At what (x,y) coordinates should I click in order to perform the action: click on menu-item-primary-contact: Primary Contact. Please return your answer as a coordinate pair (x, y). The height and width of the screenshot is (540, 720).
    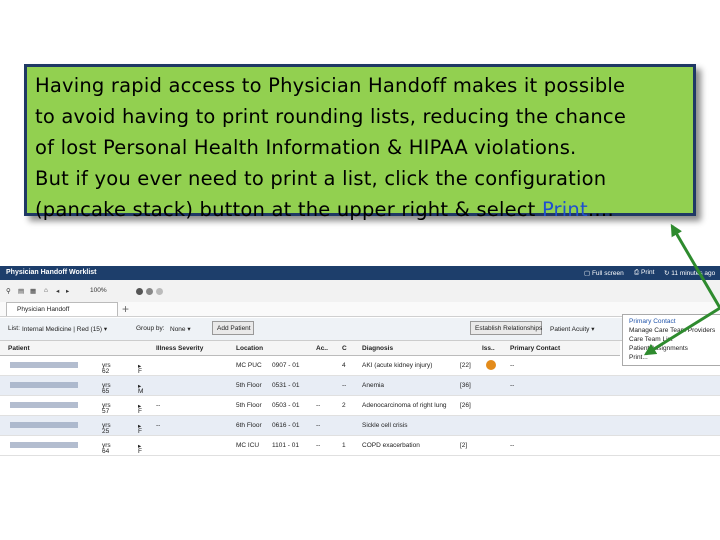
    Looking at the image, I should click on (652, 321).